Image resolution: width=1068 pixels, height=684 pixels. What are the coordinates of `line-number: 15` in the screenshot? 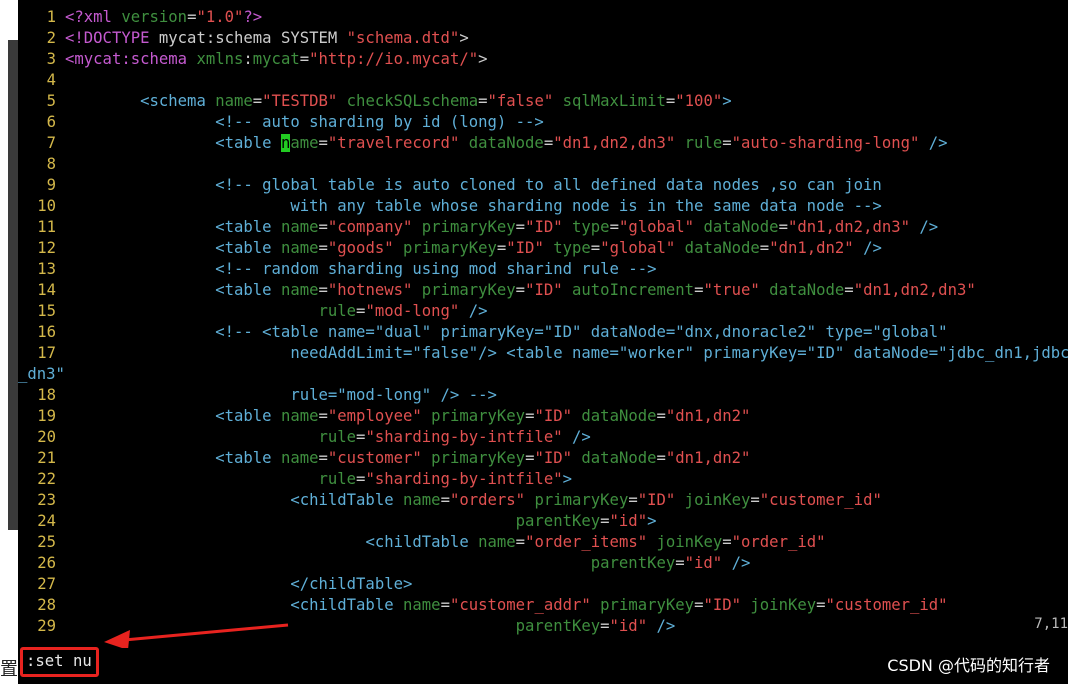 It's located at (46, 311).